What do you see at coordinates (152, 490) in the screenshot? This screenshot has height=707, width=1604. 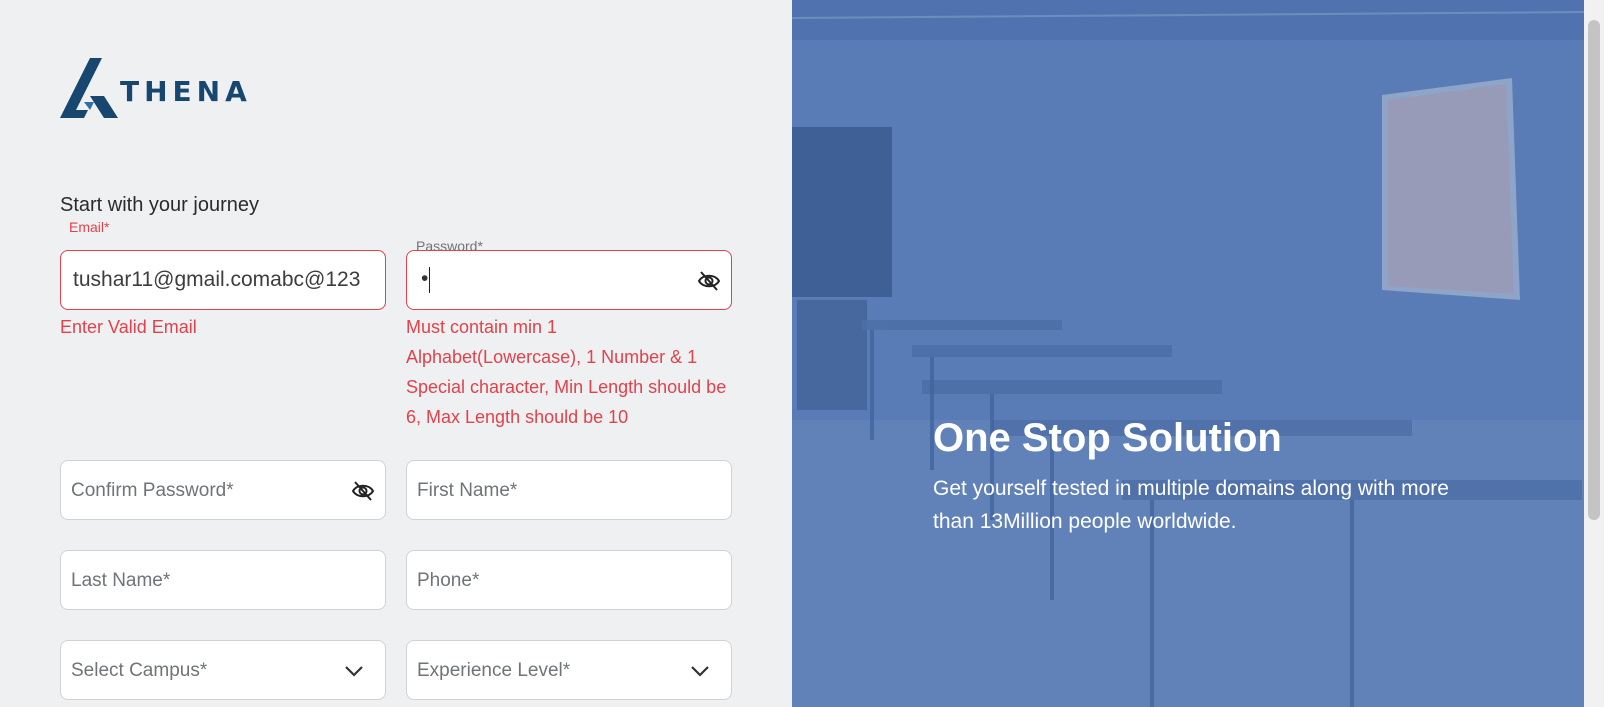 I see `confirm-password-placeholder: Confirm Password*` at bounding box center [152, 490].